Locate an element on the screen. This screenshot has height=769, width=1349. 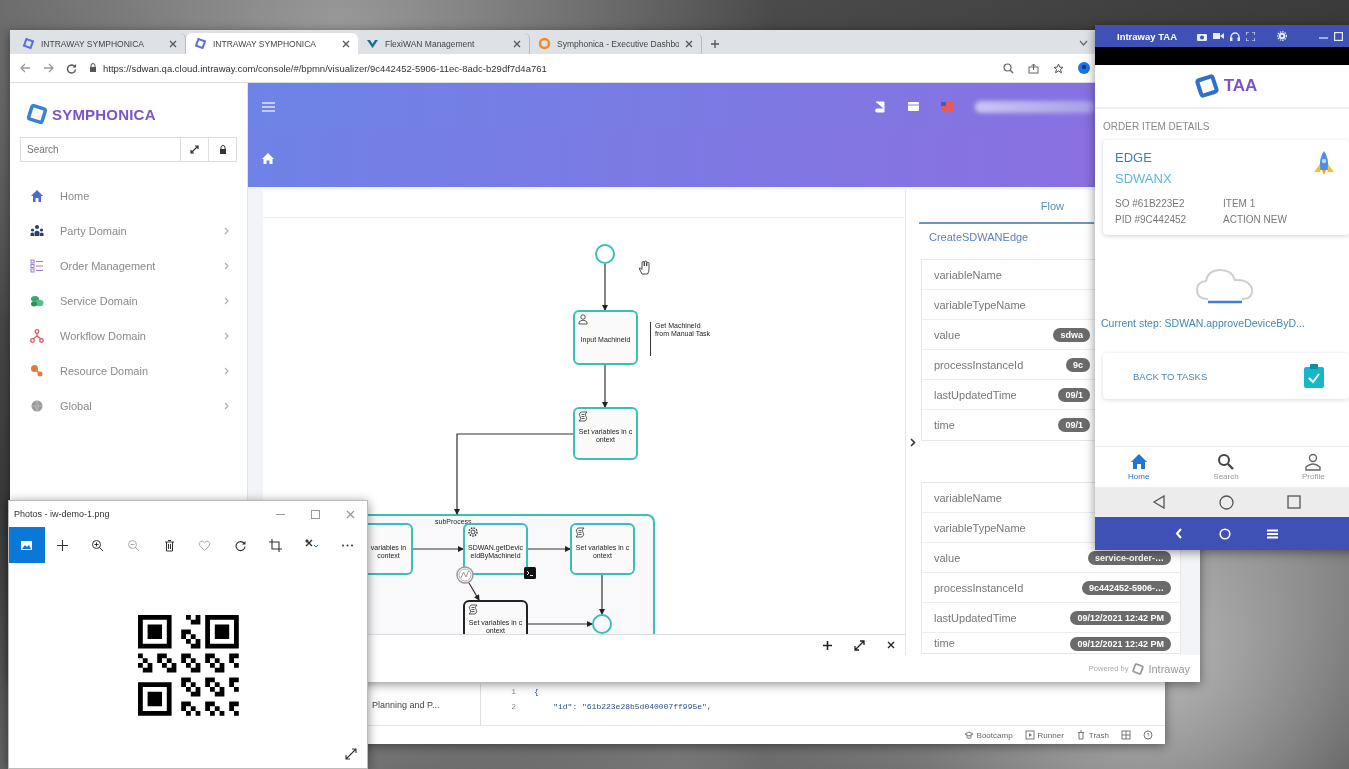
zoom-out-icon is located at coordinates (134, 545).